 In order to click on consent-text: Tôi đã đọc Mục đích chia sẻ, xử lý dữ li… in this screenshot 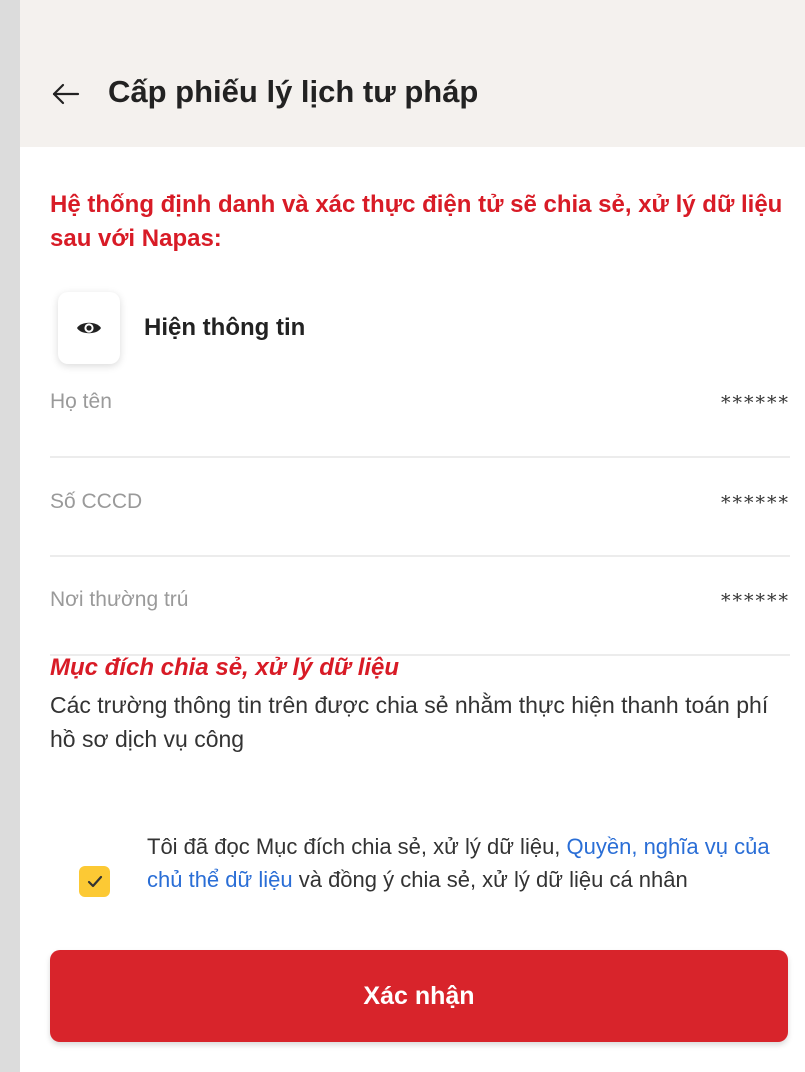, I will do `click(467, 863)`.